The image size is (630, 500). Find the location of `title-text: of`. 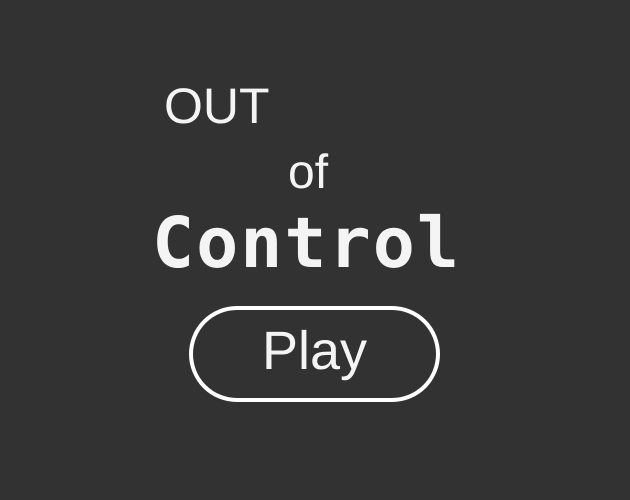

title-text: of is located at coordinates (308, 173).